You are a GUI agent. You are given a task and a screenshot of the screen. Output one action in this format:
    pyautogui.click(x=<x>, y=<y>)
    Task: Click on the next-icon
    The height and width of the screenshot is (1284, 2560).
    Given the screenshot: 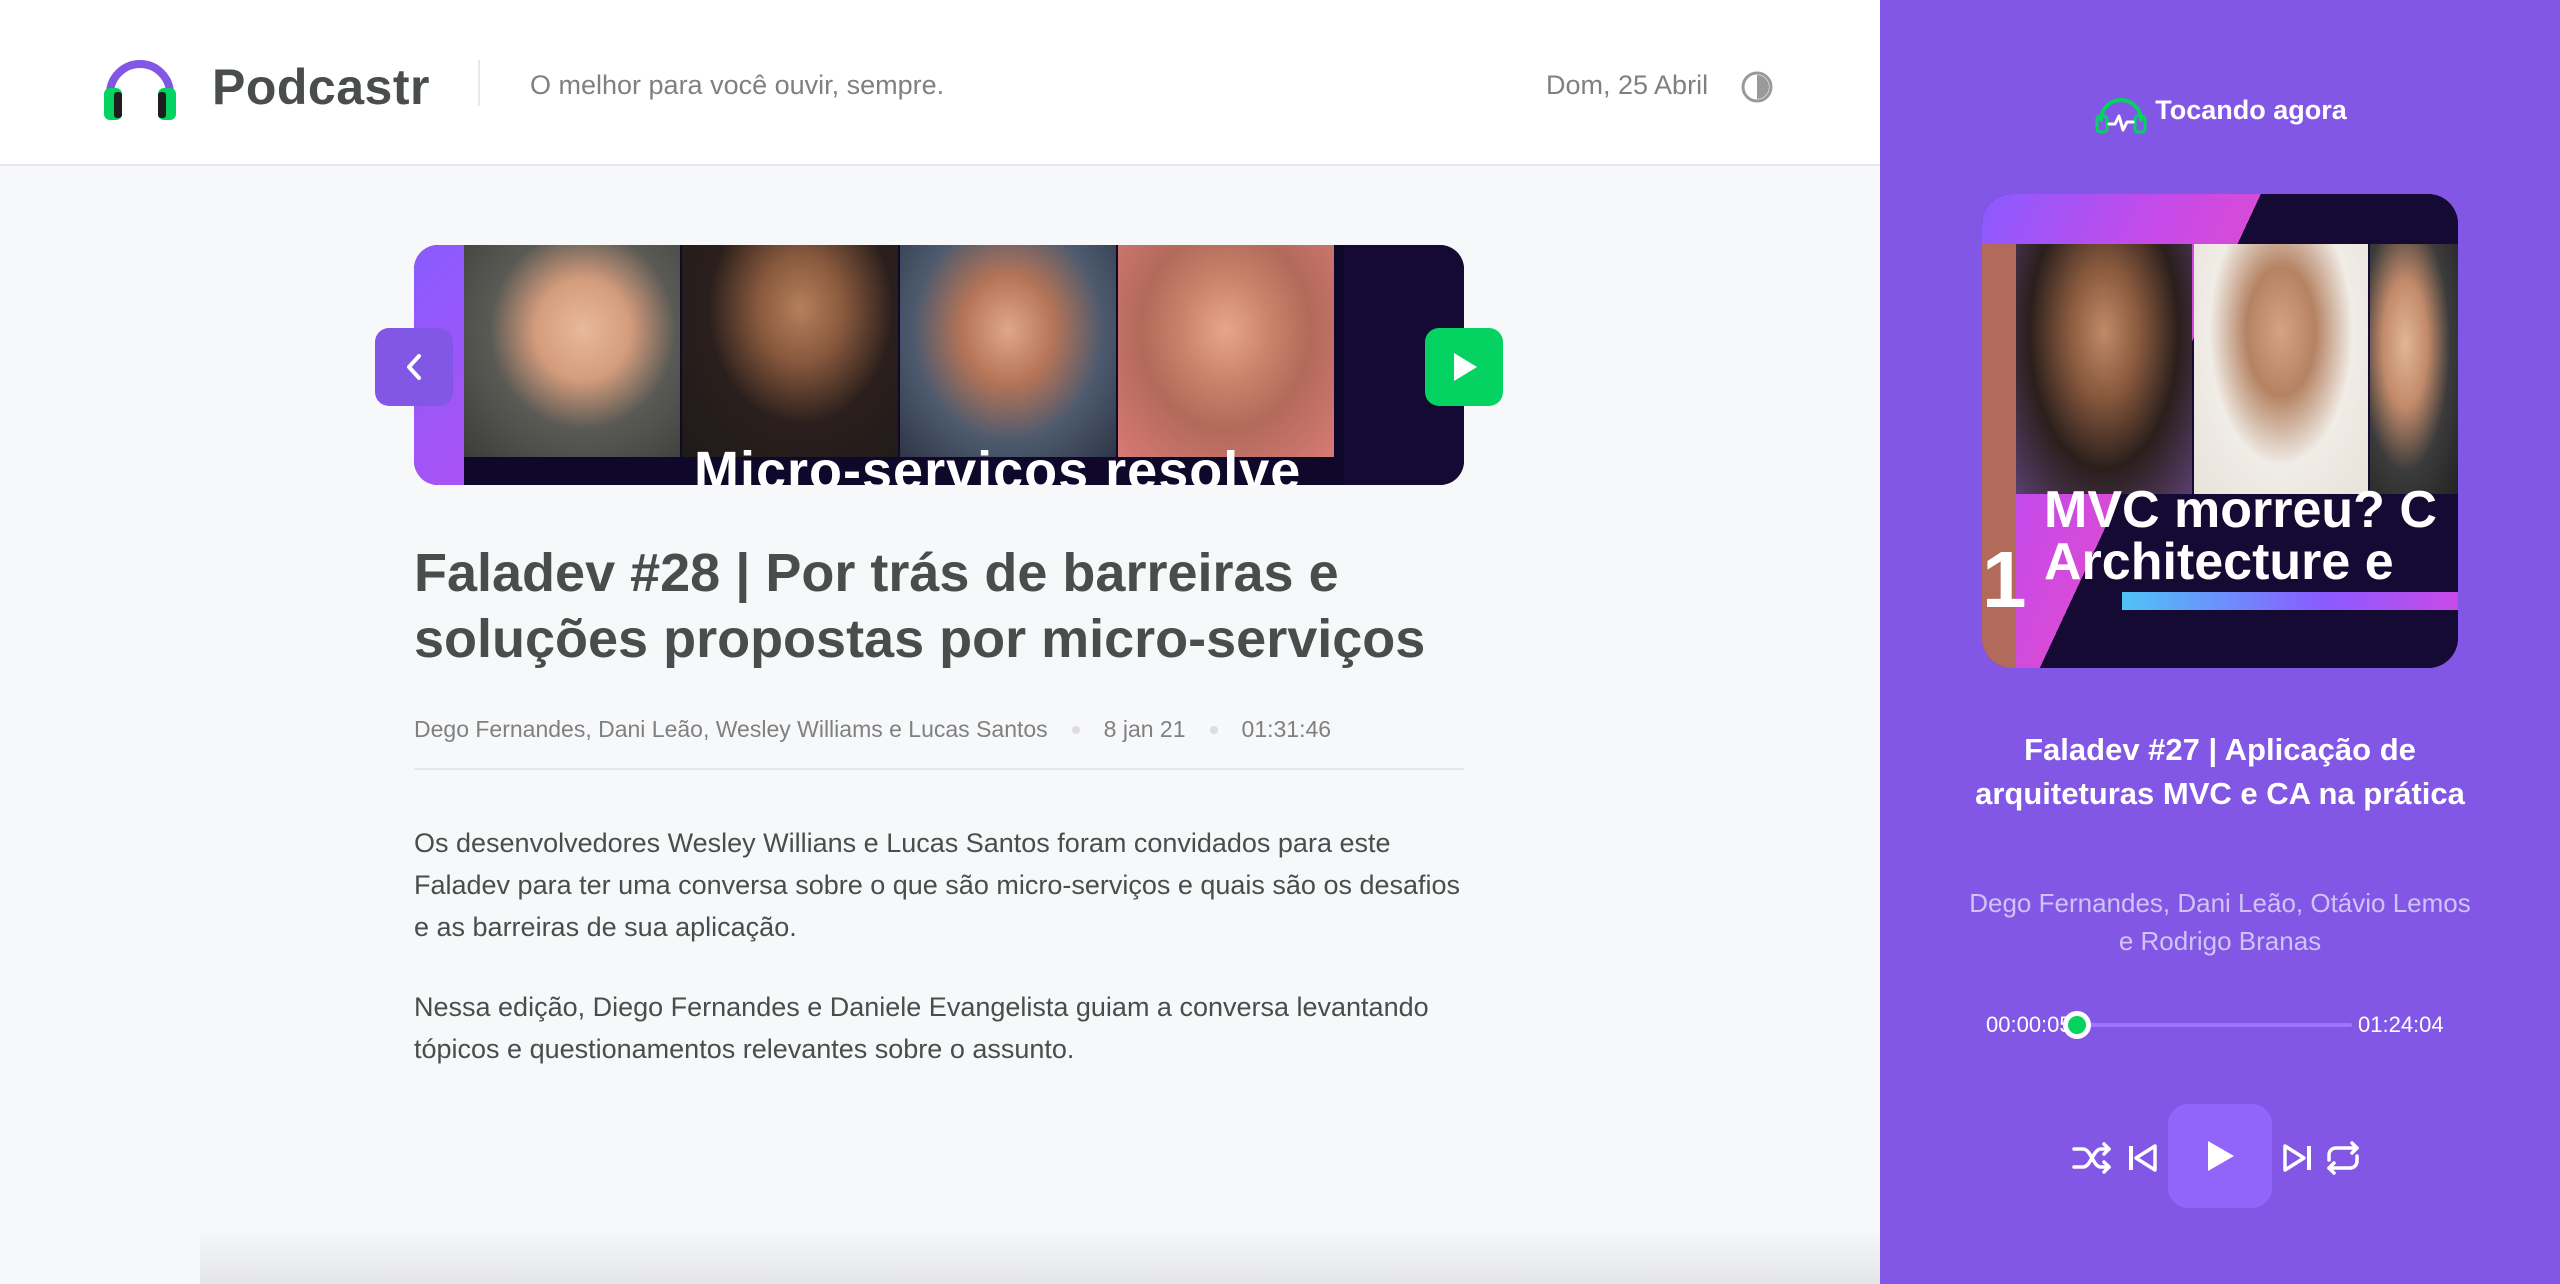 What is the action you would take?
    pyautogui.click(x=2297, y=1158)
    